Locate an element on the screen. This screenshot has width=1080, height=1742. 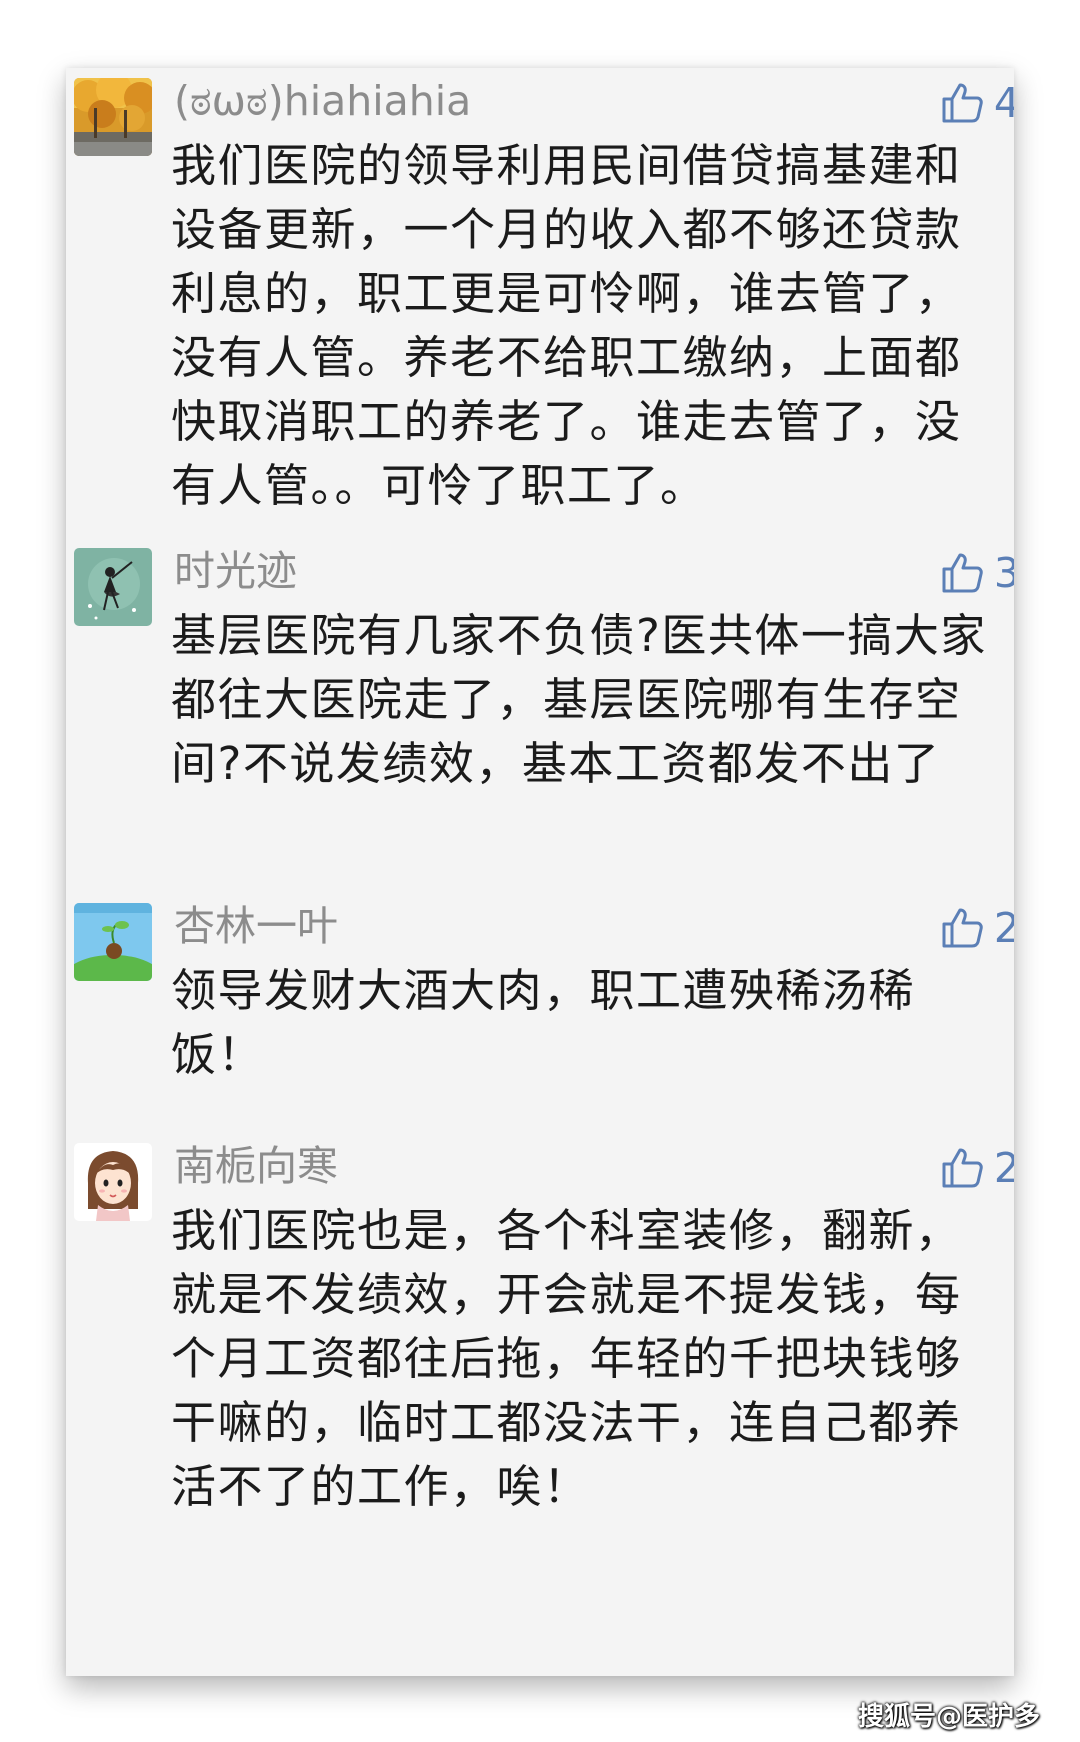
like-button: 3 is located at coordinates (976, 573).